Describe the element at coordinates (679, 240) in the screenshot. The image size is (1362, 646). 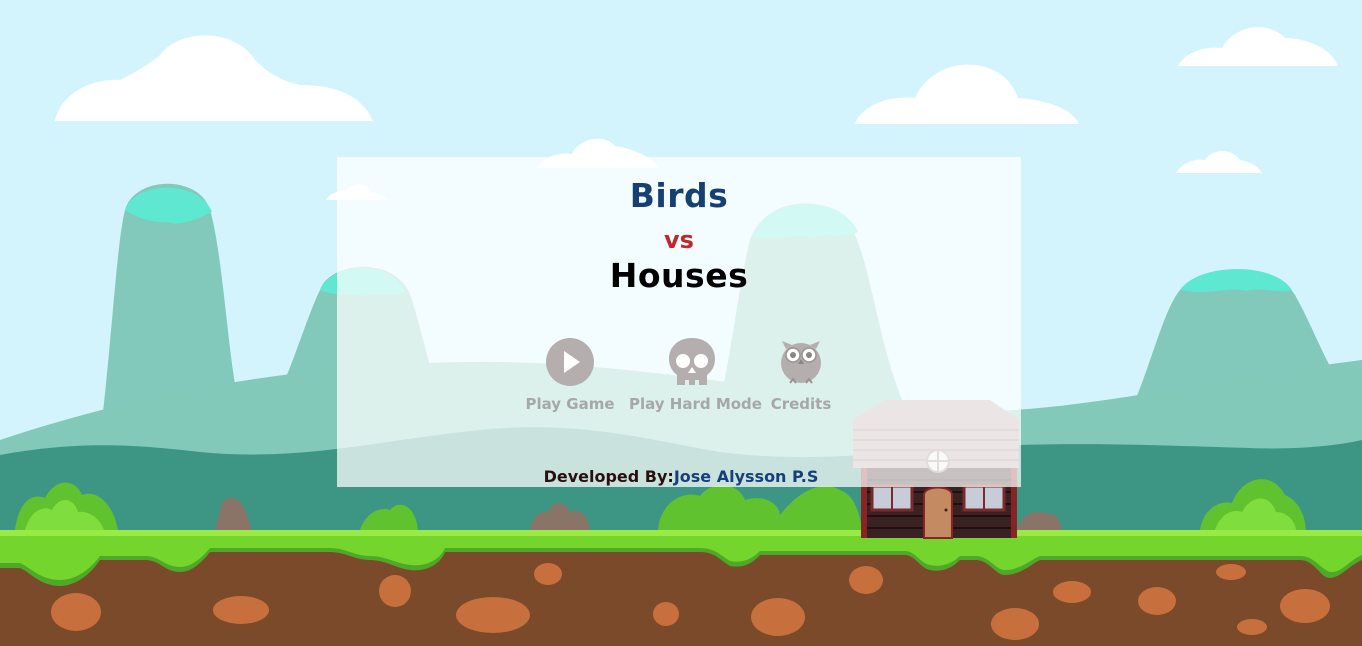
I see `game-title-vs: vs` at that location.